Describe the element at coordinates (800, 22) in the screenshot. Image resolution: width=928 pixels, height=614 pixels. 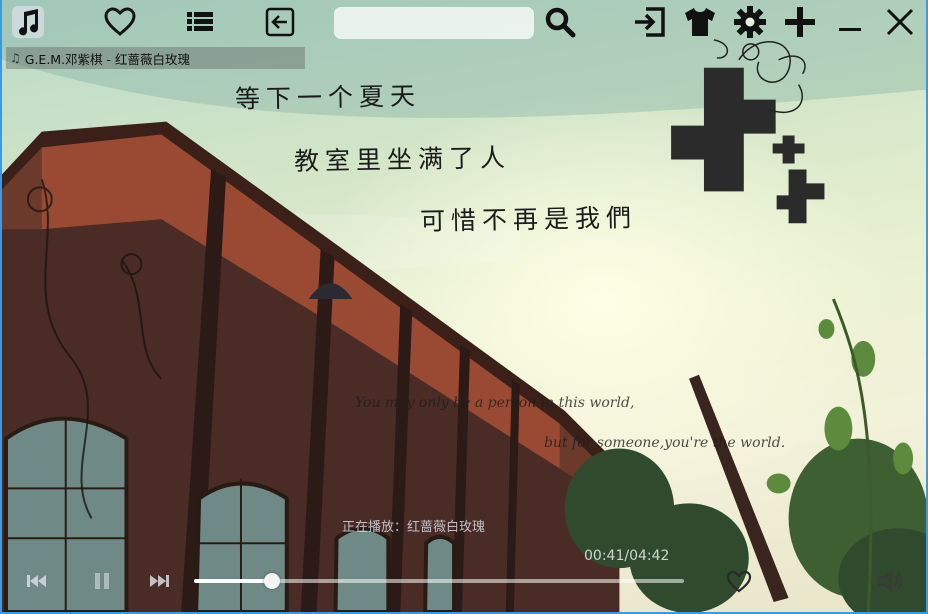
I see `add-icon` at that location.